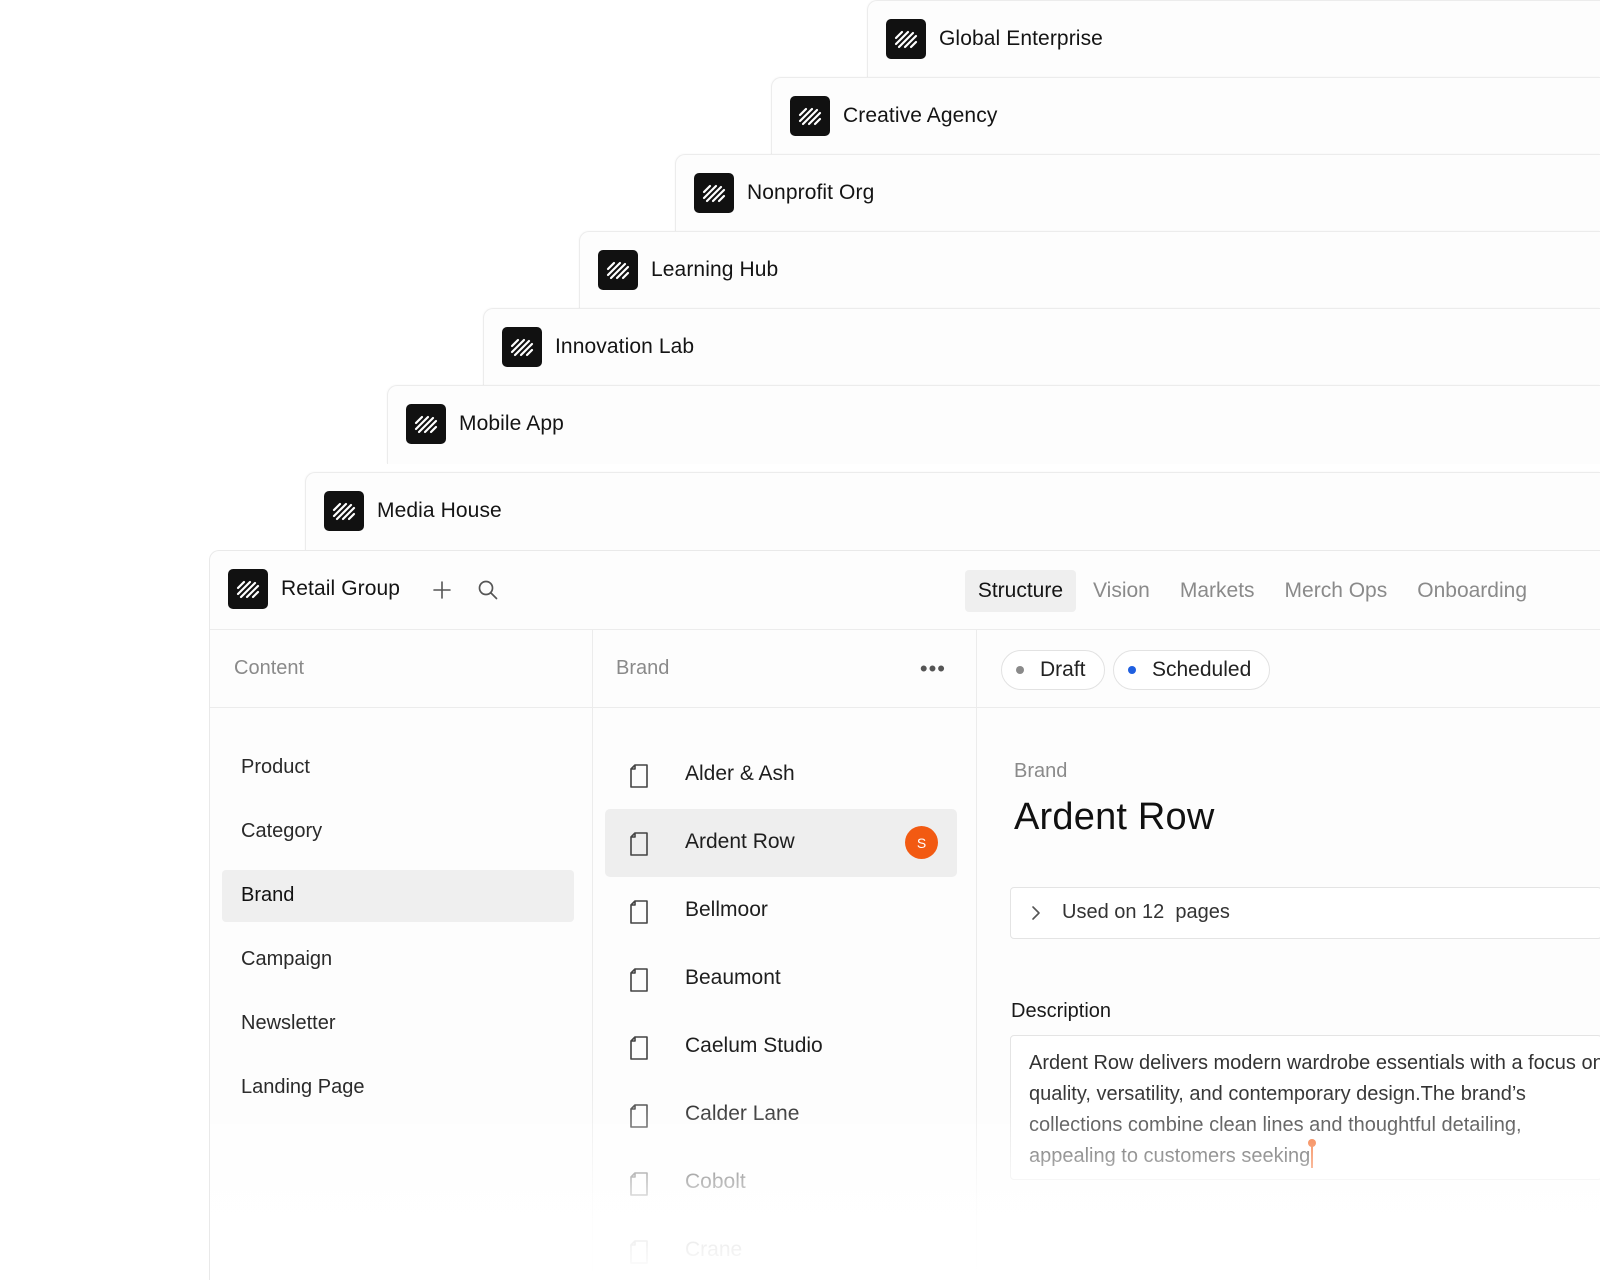  What do you see at coordinates (714, 1249) in the screenshot?
I see `brand-name: Crane` at bounding box center [714, 1249].